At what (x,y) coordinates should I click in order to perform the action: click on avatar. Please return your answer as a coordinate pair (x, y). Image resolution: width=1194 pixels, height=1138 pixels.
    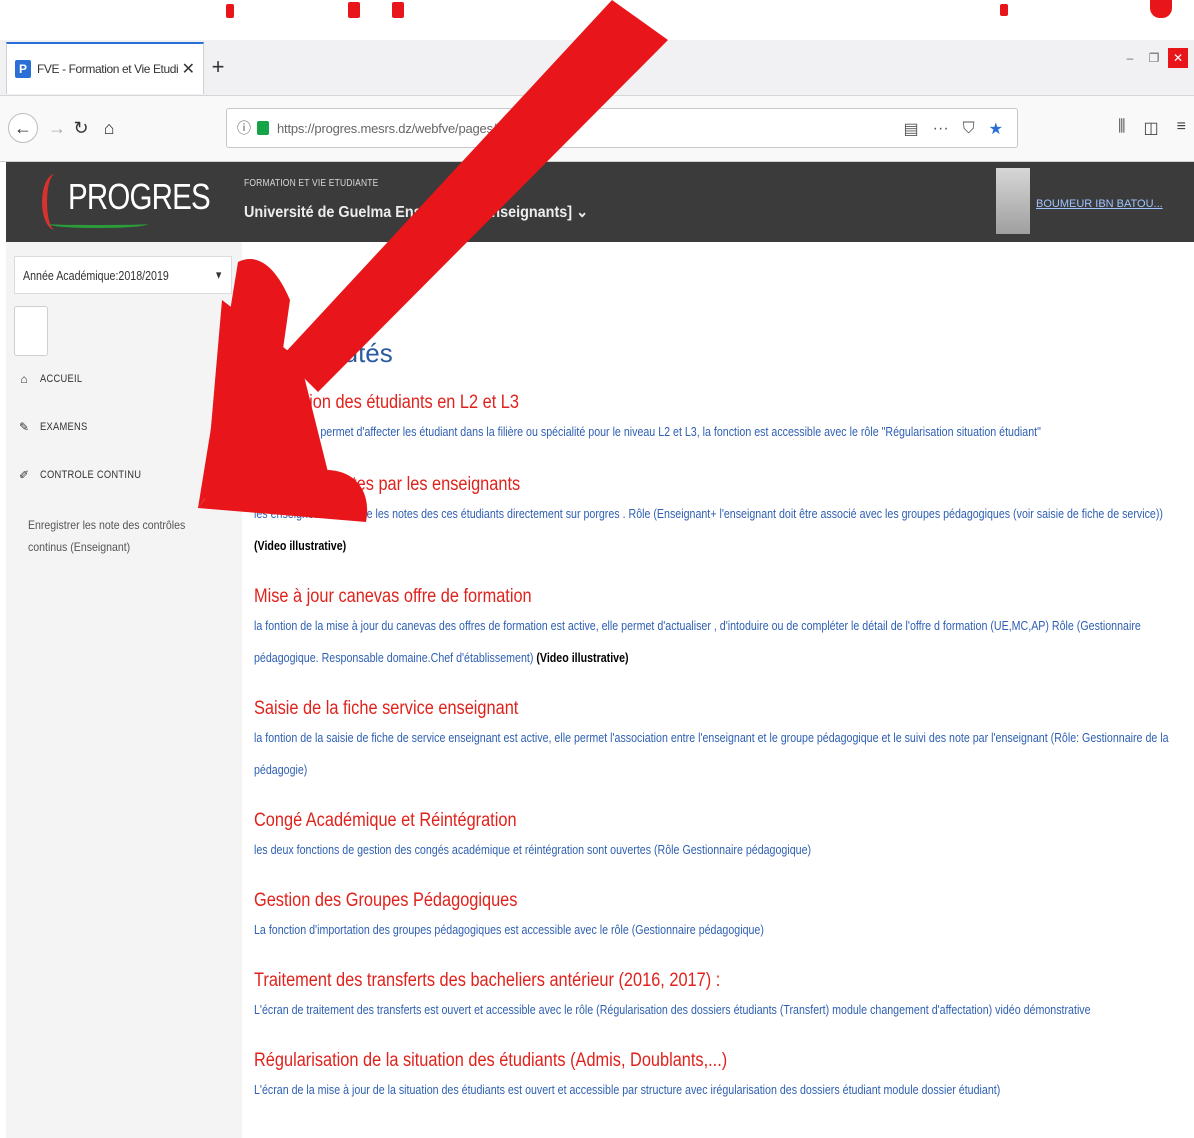
    Looking at the image, I should click on (1013, 201).